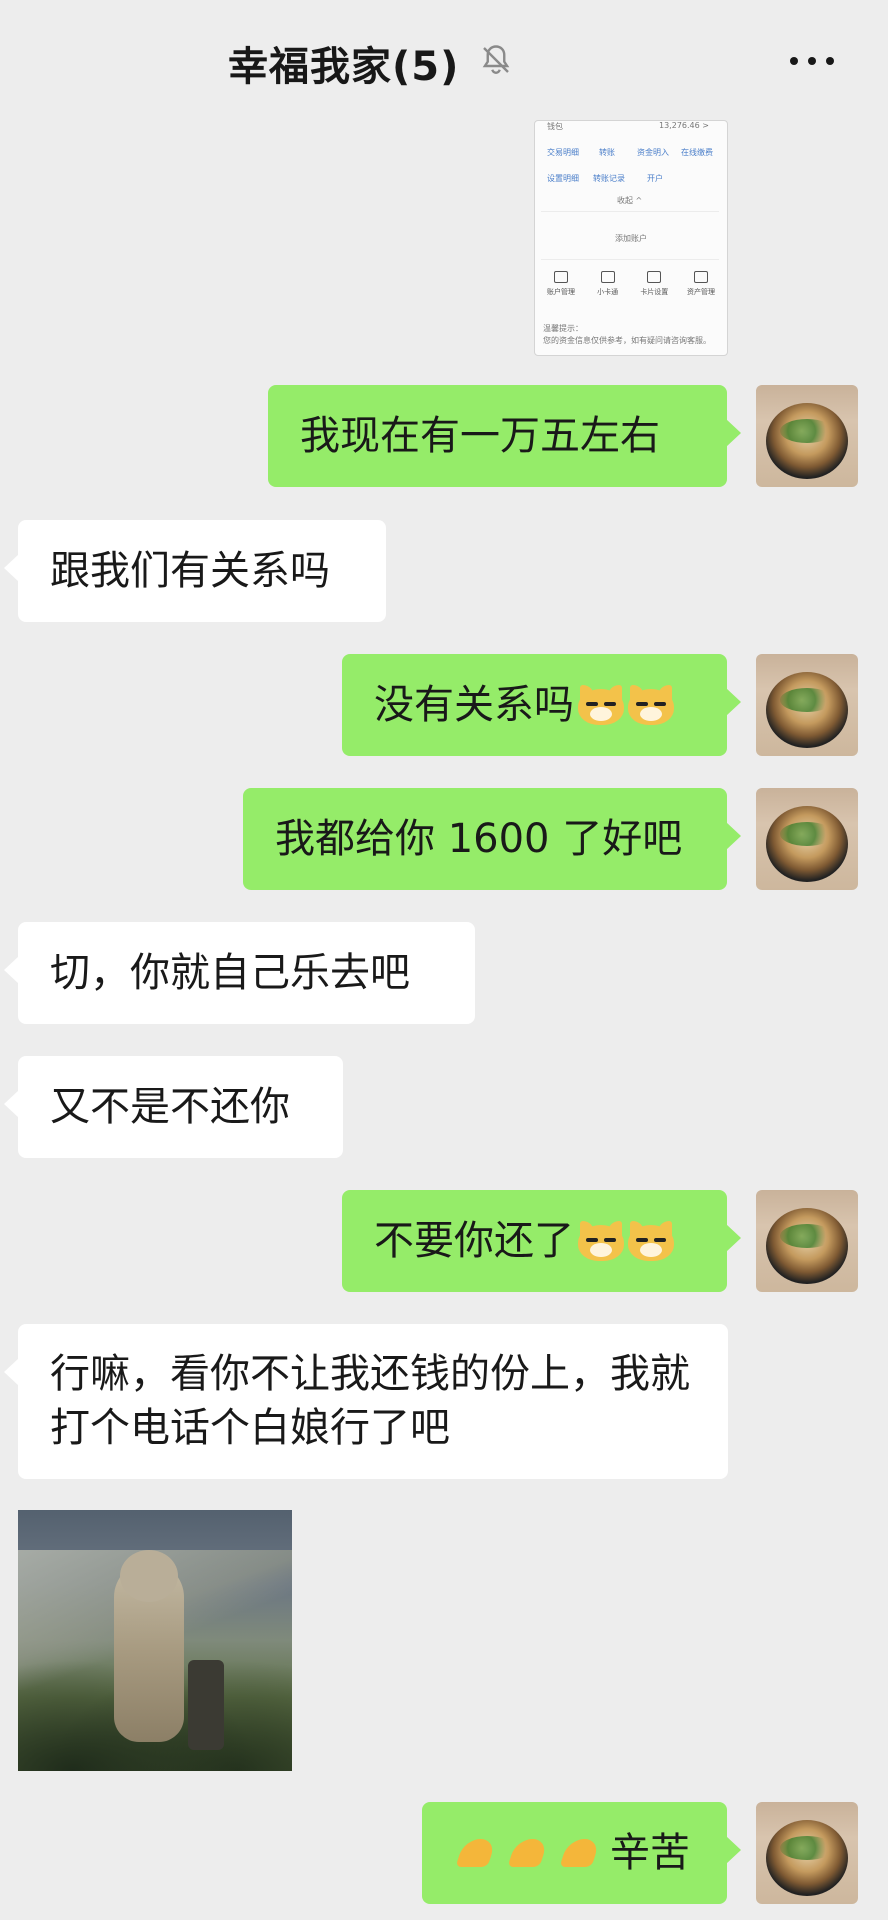 The width and height of the screenshot is (888, 1920). I want to click on message-text: 跟我们有关系吗, so click(190, 571).